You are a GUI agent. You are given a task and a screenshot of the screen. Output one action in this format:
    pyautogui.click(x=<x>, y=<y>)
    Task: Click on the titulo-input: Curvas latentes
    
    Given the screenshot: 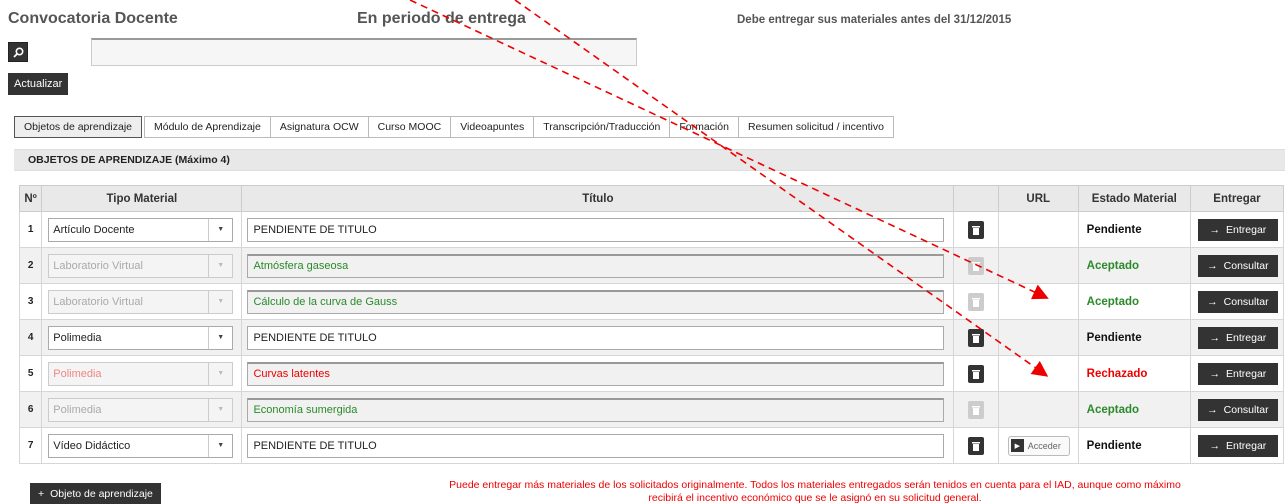 What is the action you would take?
    pyautogui.click(x=596, y=373)
    